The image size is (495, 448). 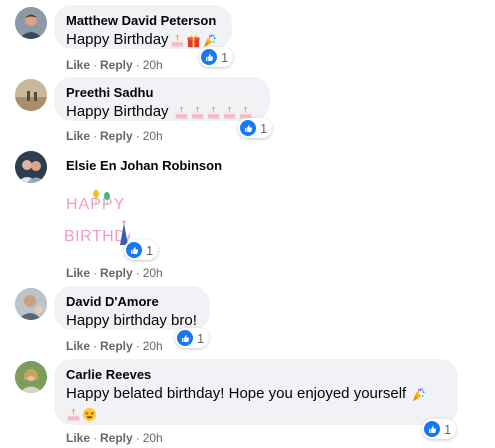 I want to click on comment-bubble: David D'Amore Happy birthday bro!, so click(x=132, y=308).